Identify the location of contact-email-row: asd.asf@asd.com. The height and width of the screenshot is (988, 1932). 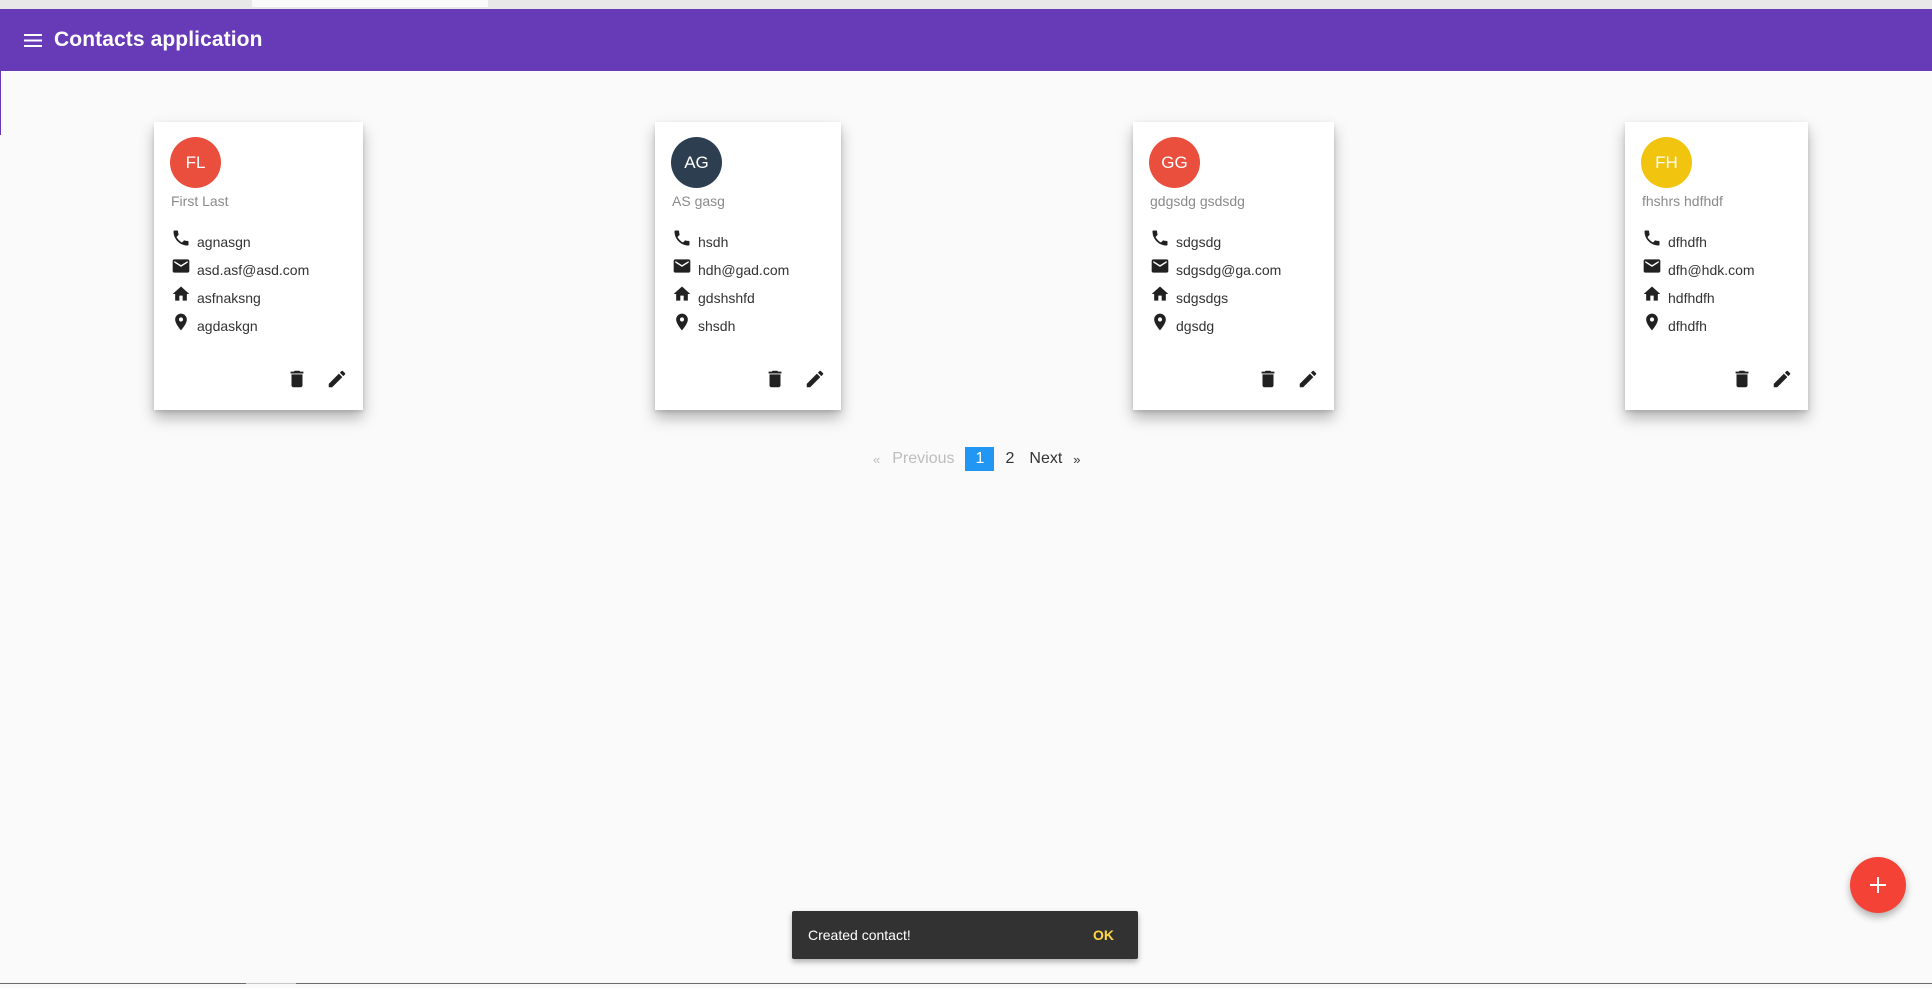
(239, 270).